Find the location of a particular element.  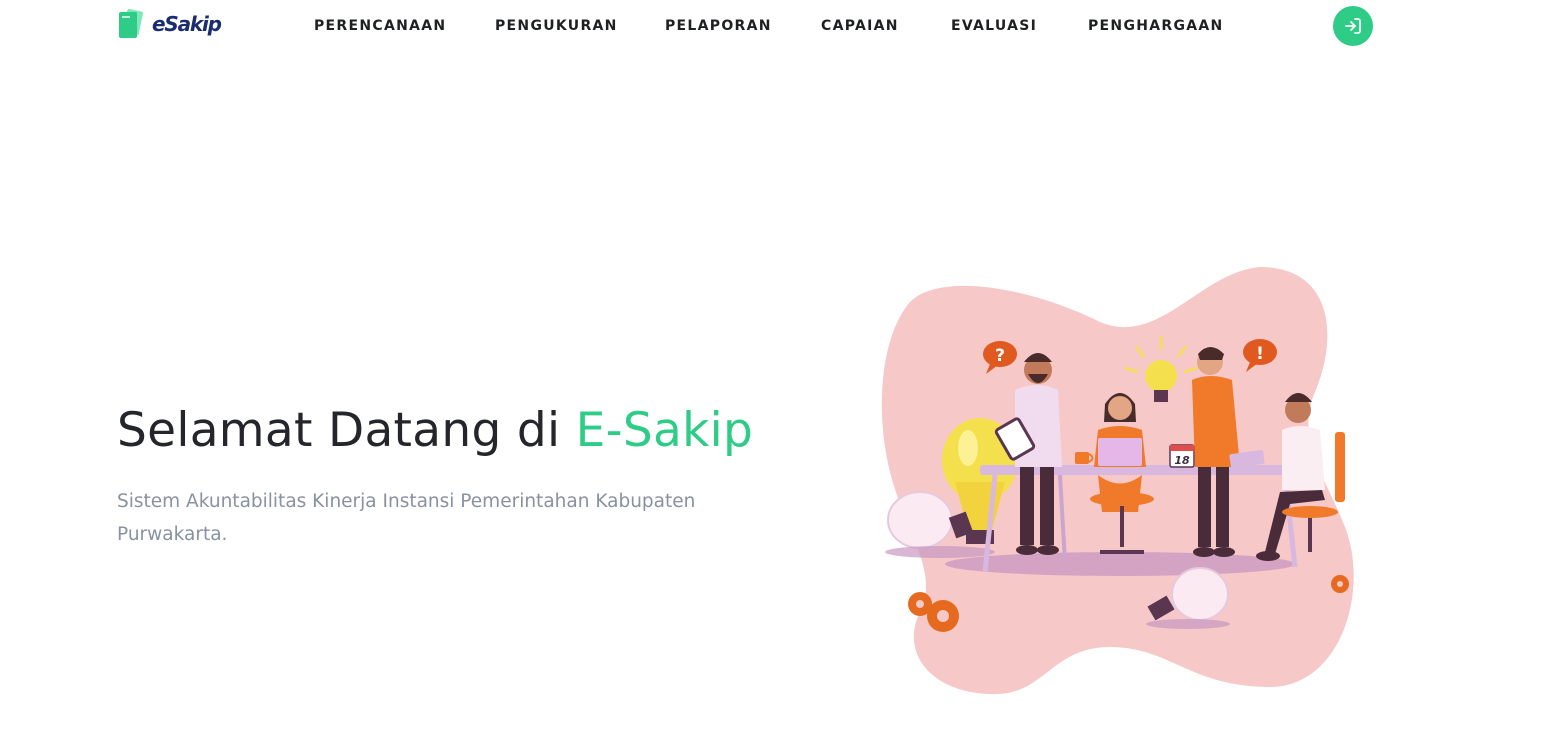

question-mark: ? is located at coordinates (1000, 356).